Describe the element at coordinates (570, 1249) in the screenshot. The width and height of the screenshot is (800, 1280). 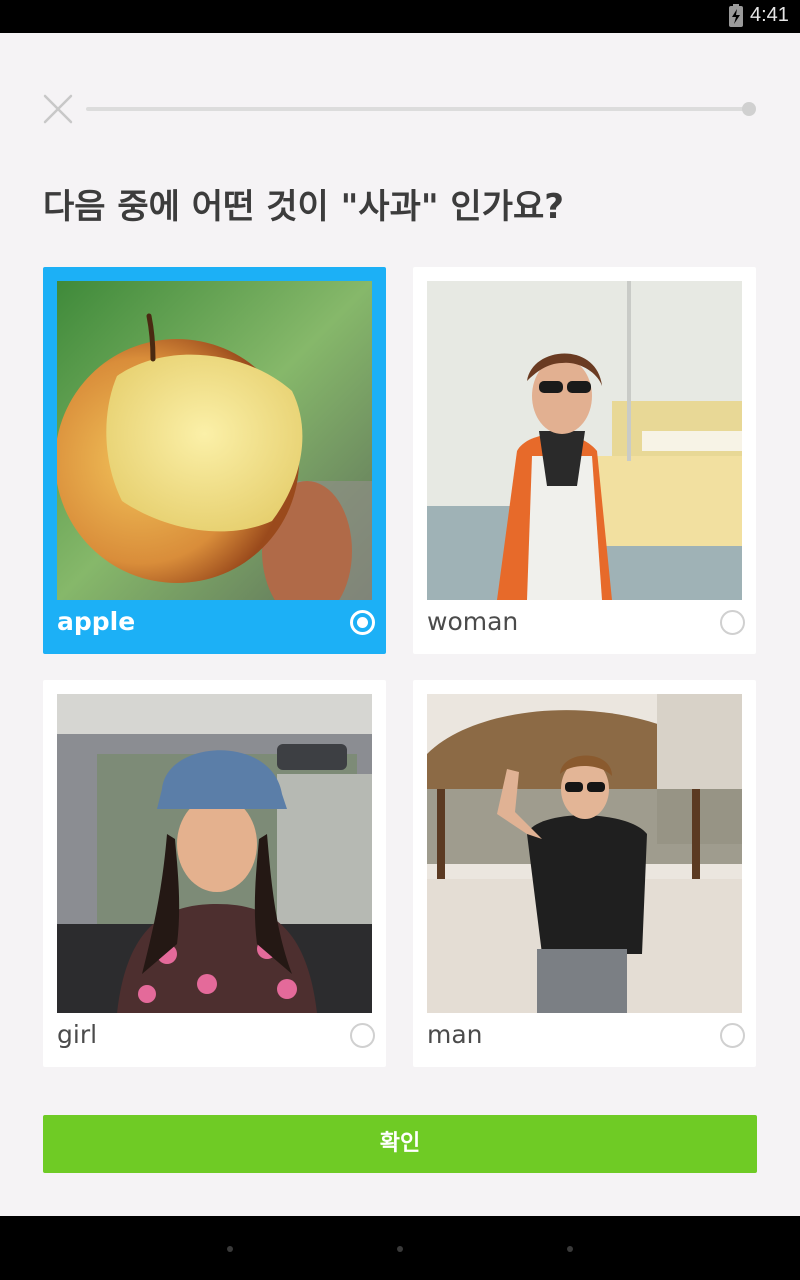
I see `nav-recents-icon` at that location.